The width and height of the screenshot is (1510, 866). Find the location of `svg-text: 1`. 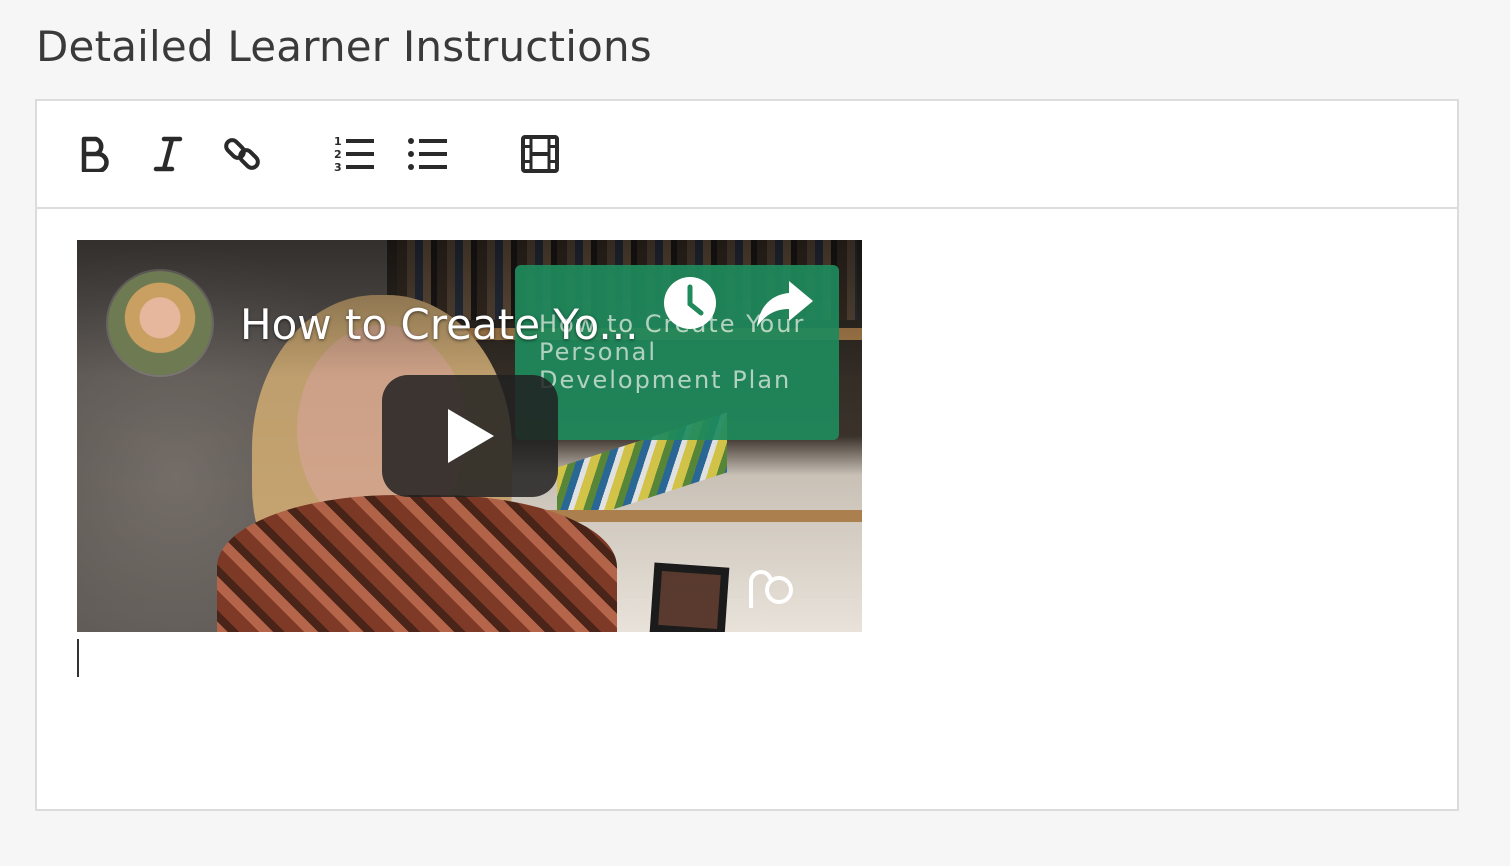

svg-text: 1 is located at coordinates (338, 141).